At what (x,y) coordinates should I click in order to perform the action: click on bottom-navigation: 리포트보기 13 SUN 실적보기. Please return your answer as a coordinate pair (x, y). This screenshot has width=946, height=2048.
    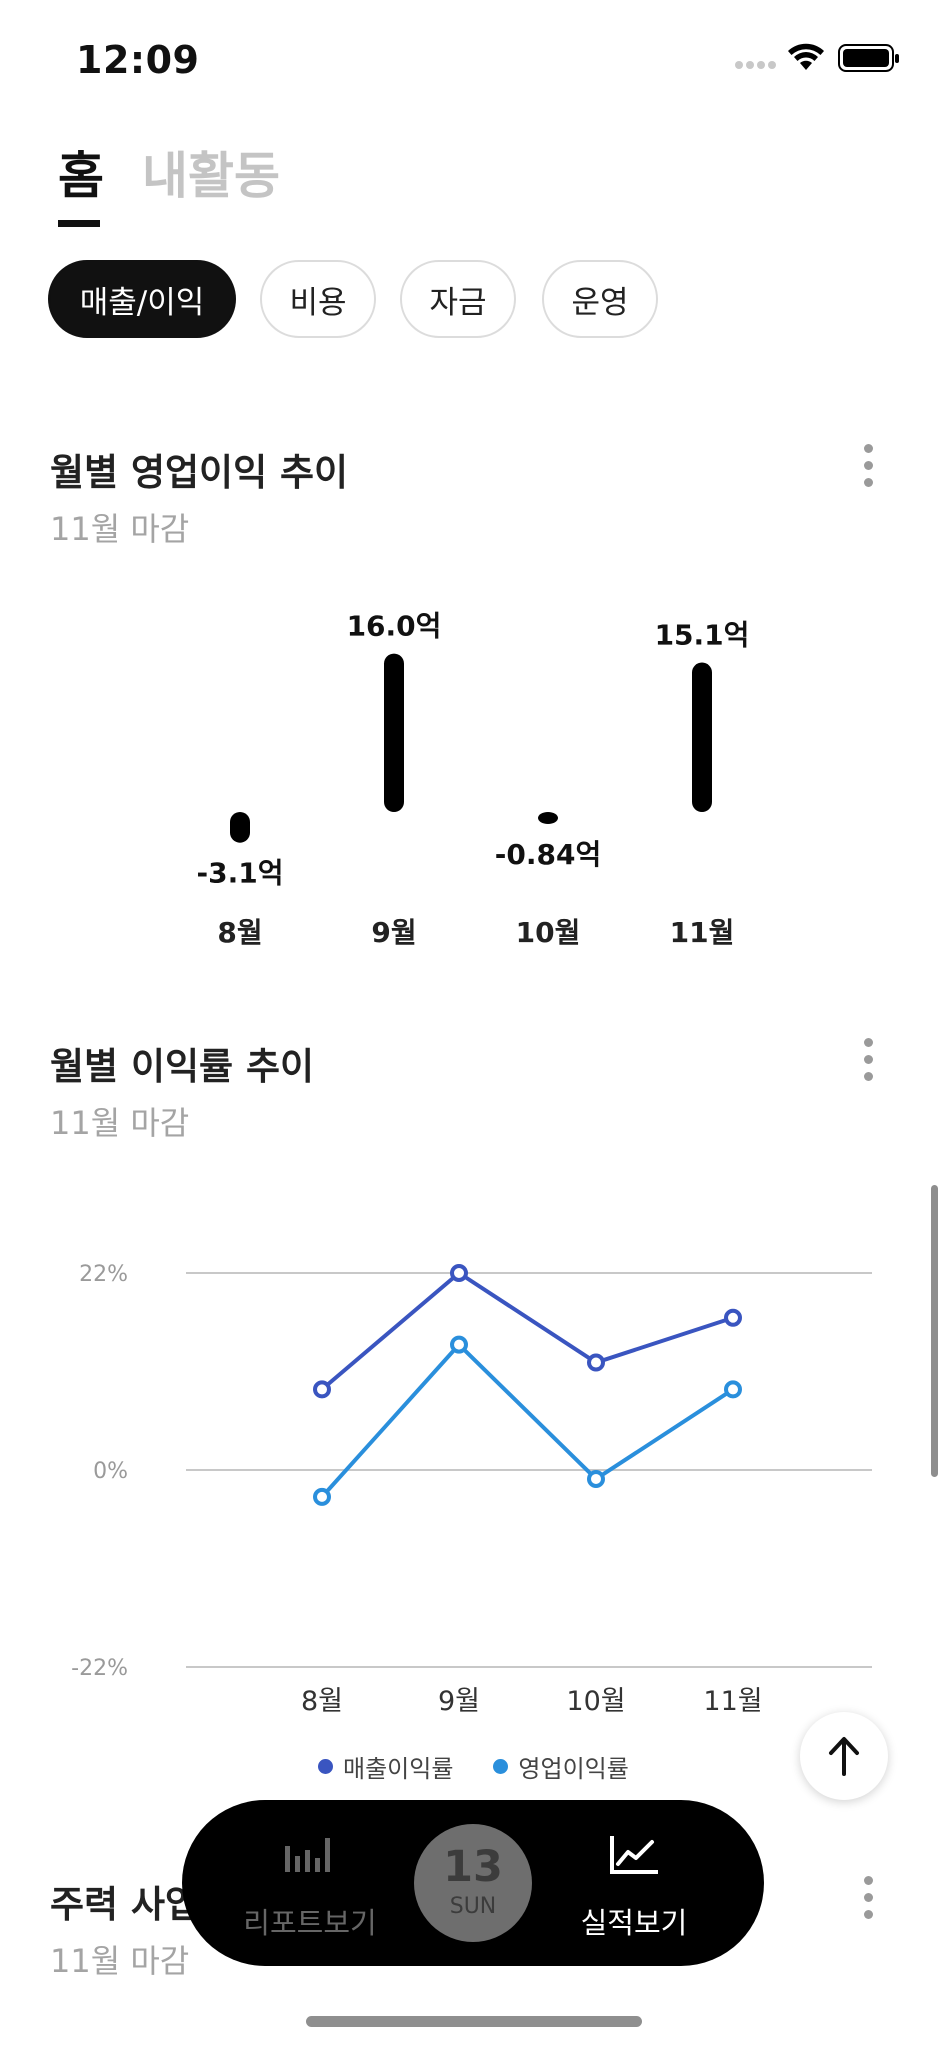
    Looking at the image, I should click on (473, 1883).